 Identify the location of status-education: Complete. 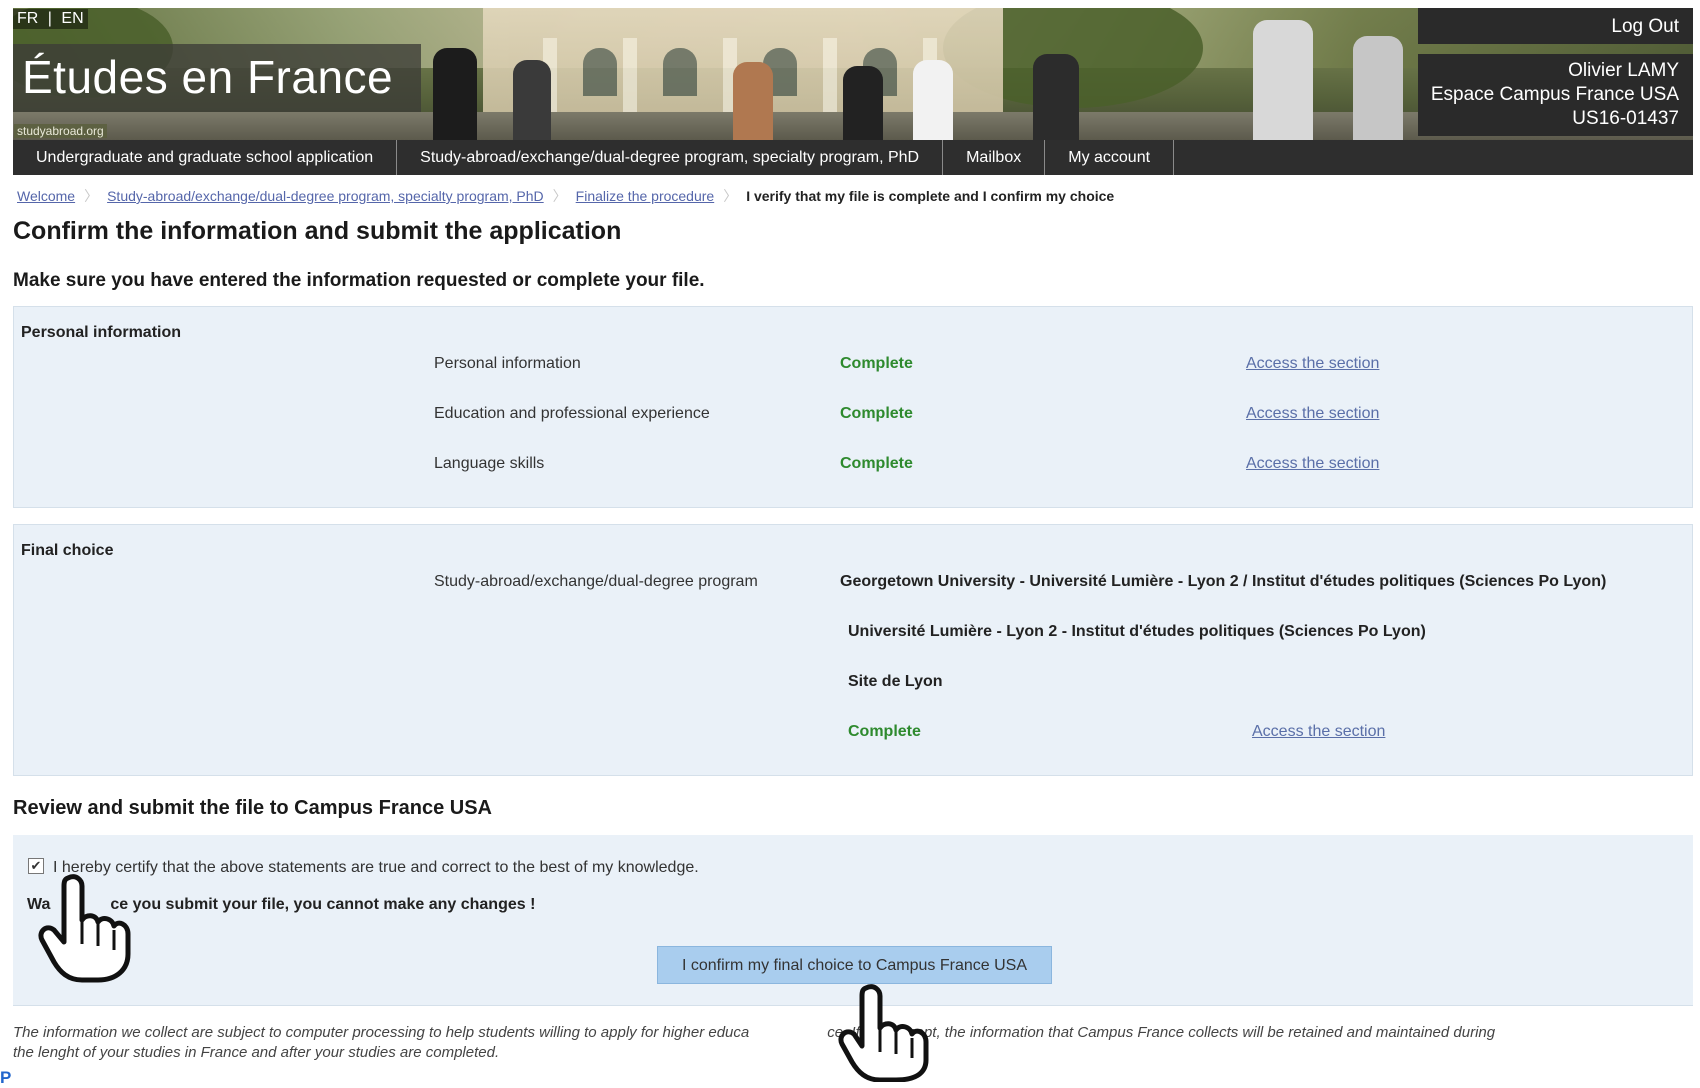
(876, 413).